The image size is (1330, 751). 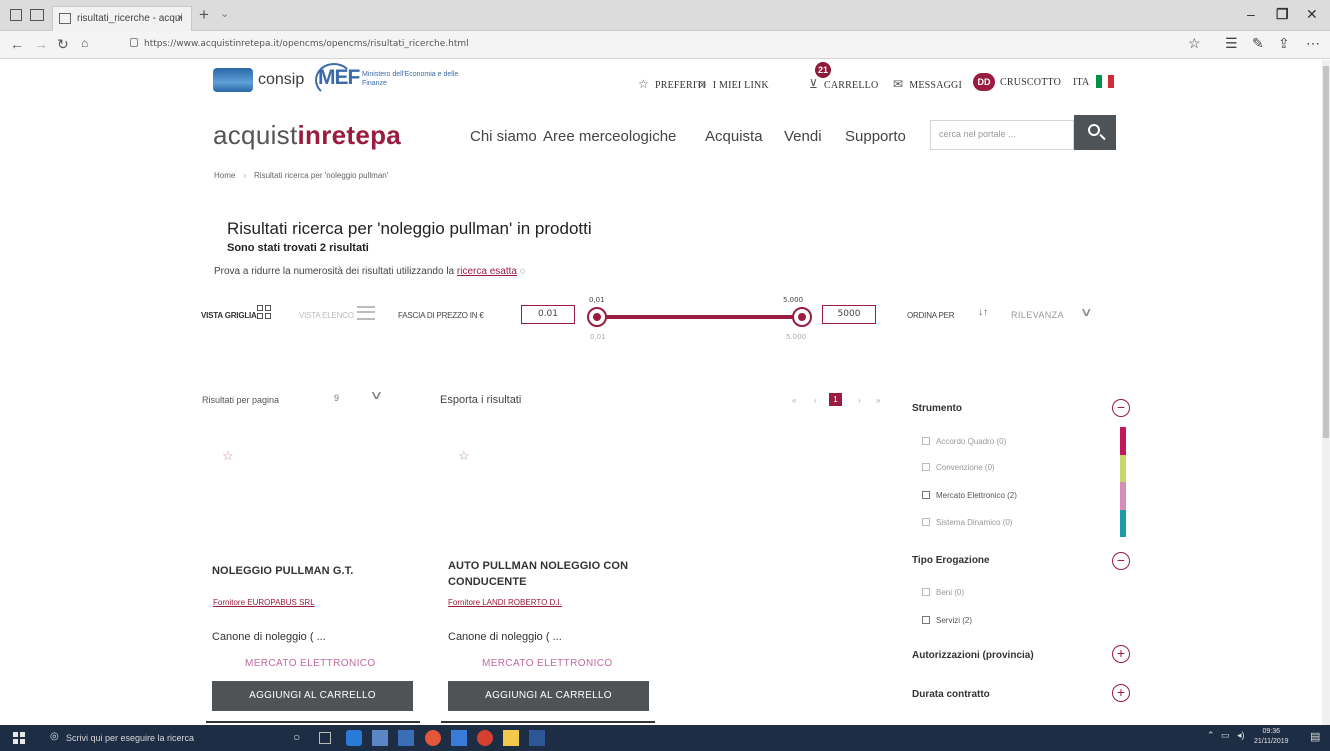 I want to click on price-min-input: 0.01, so click(x=548, y=314).